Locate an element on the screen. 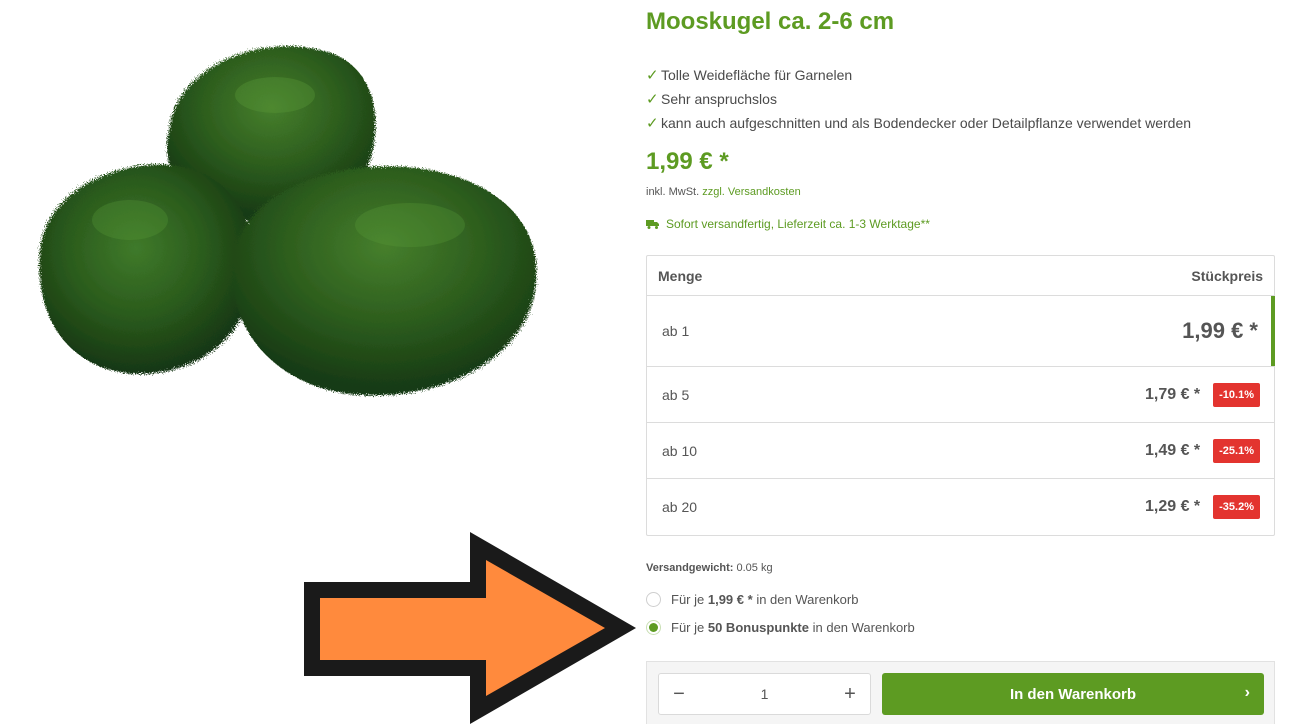  truck-icon is located at coordinates (652, 224).